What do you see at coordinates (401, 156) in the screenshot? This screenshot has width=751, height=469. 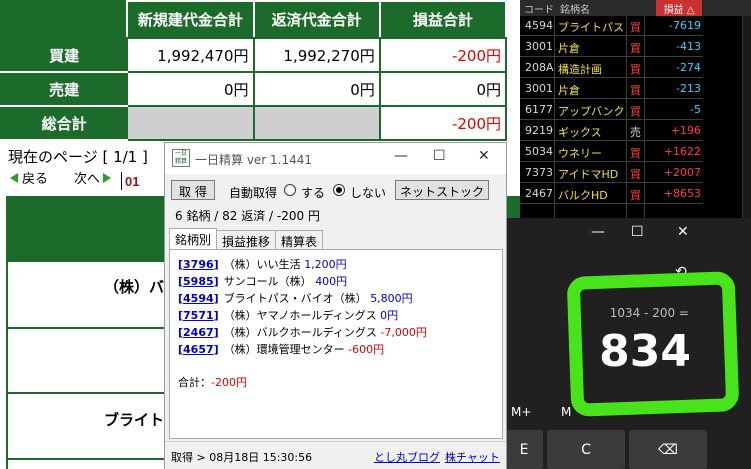 I see `popup-minimize-button: —` at bounding box center [401, 156].